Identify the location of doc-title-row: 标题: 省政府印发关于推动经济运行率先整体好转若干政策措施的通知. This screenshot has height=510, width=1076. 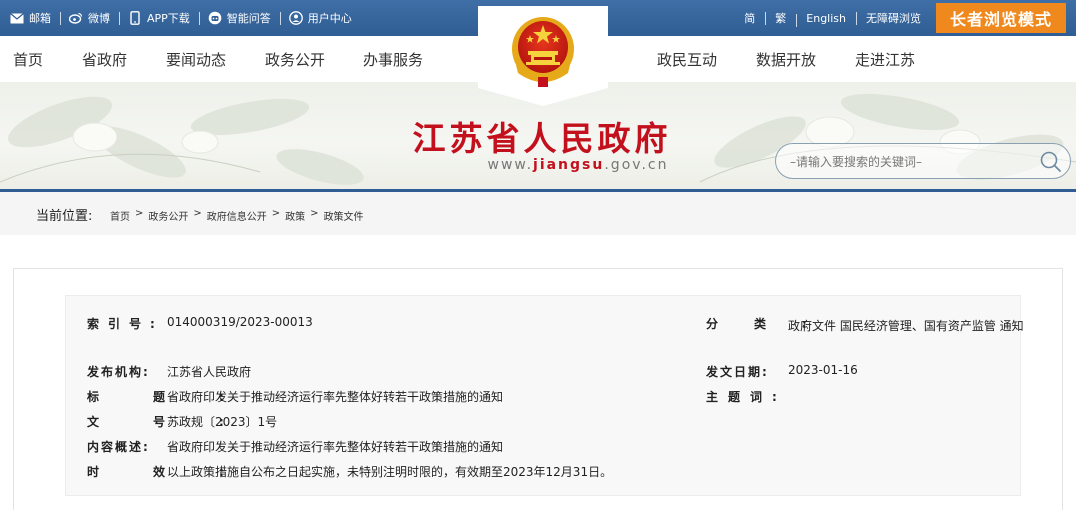
(295, 396).